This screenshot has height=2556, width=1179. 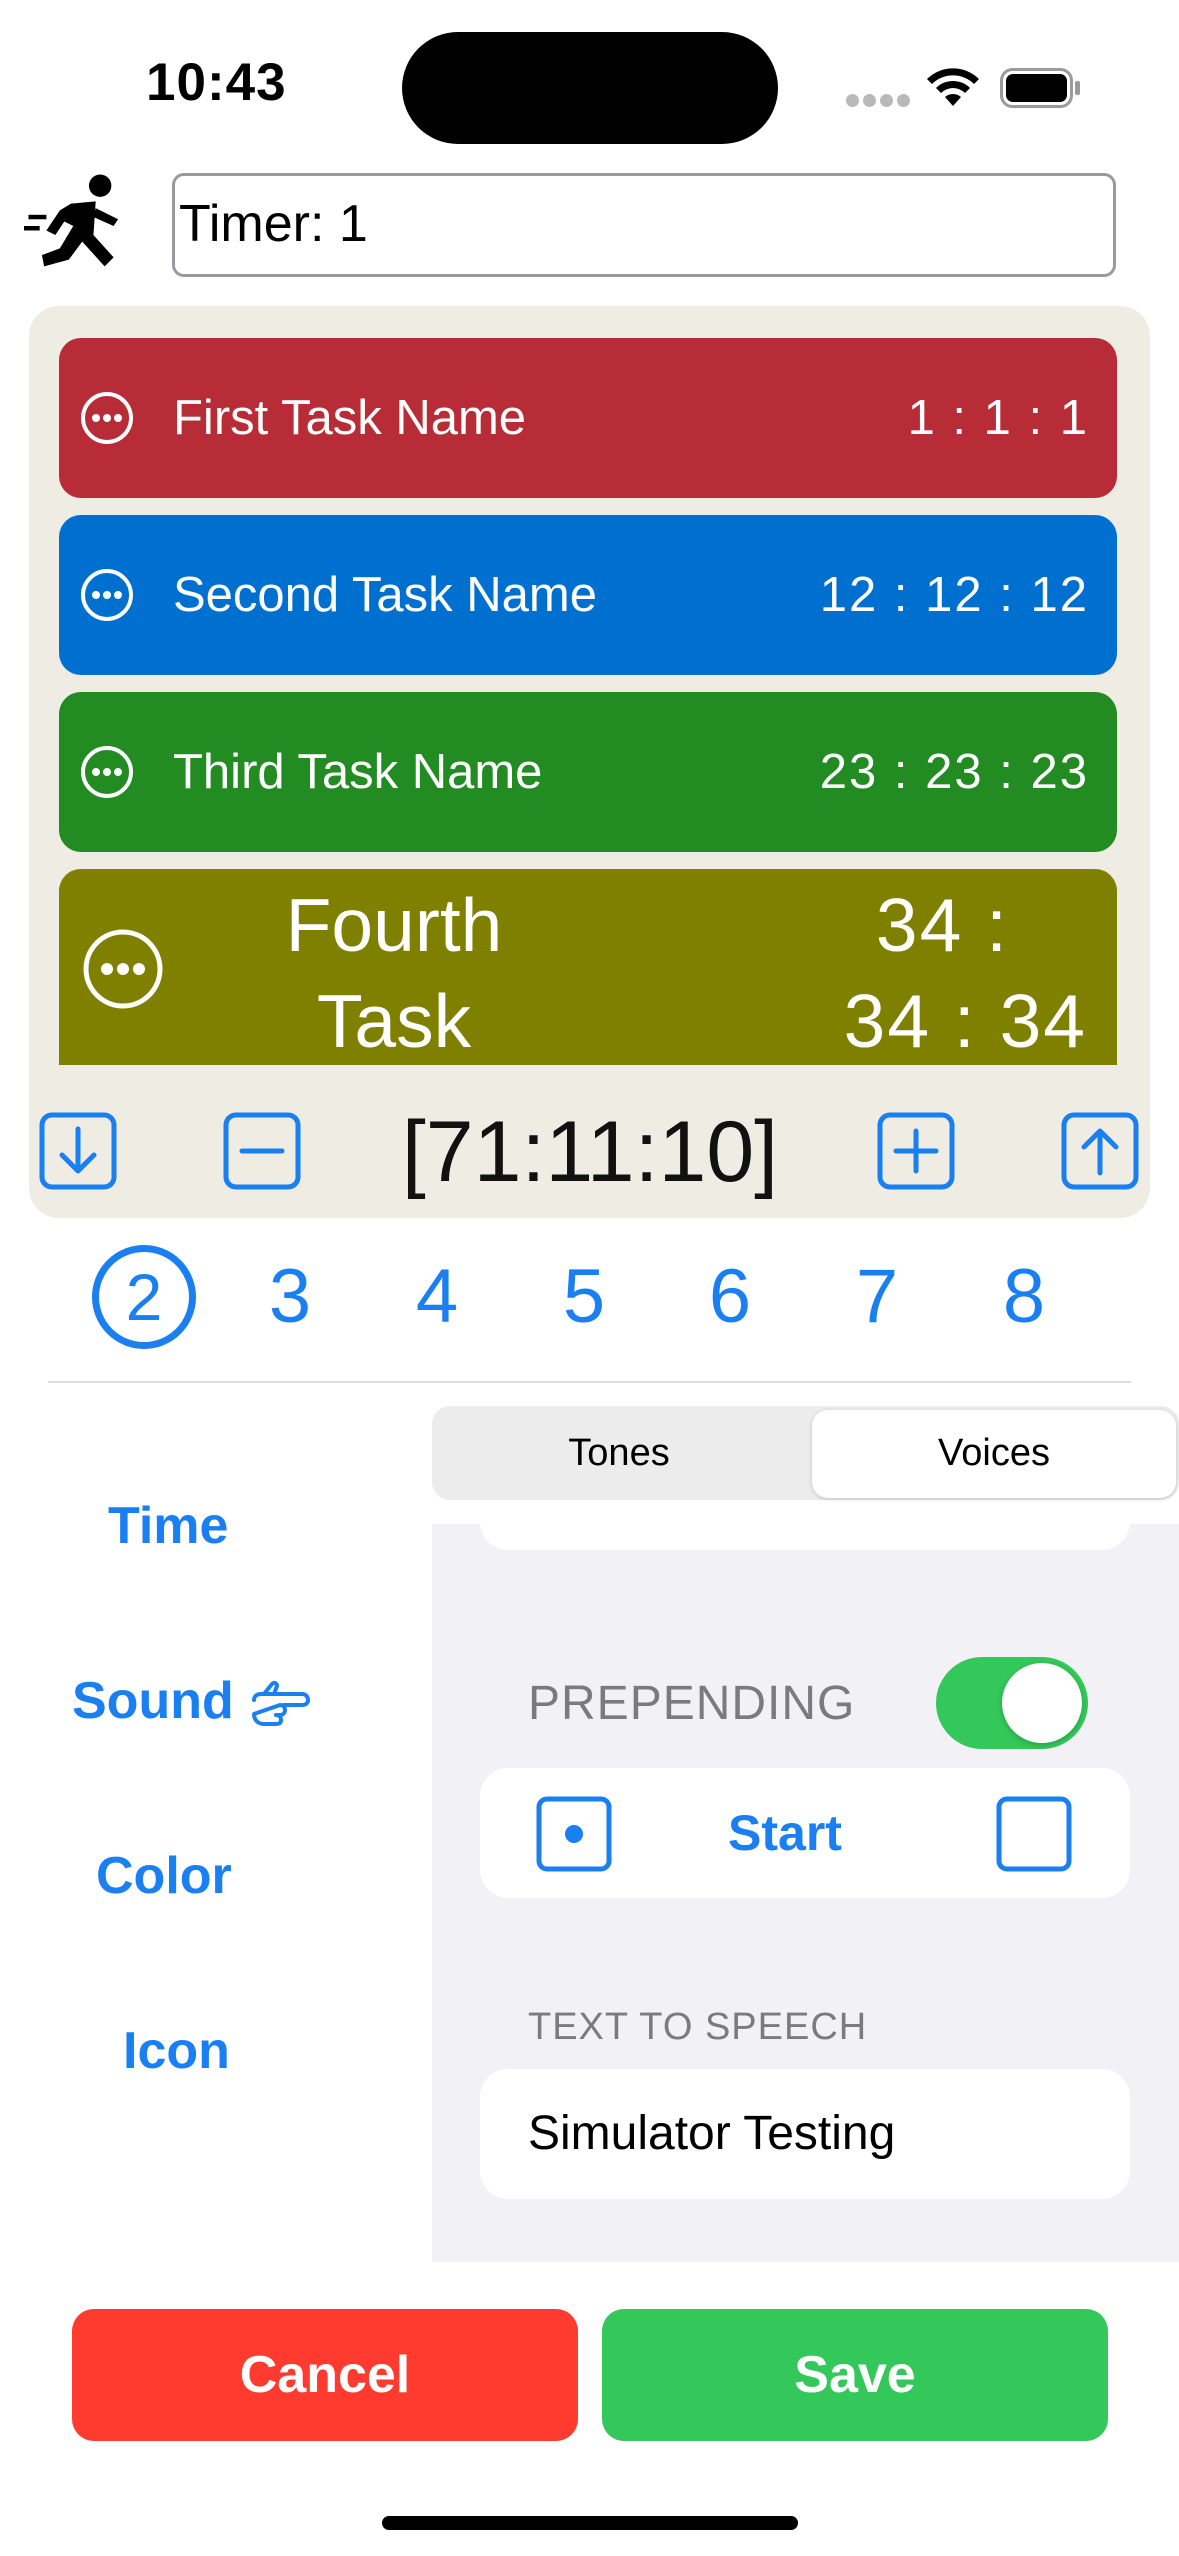 What do you see at coordinates (954, 595) in the screenshot?
I see `task-duration: 12 : 12 : 12` at bounding box center [954, 595].